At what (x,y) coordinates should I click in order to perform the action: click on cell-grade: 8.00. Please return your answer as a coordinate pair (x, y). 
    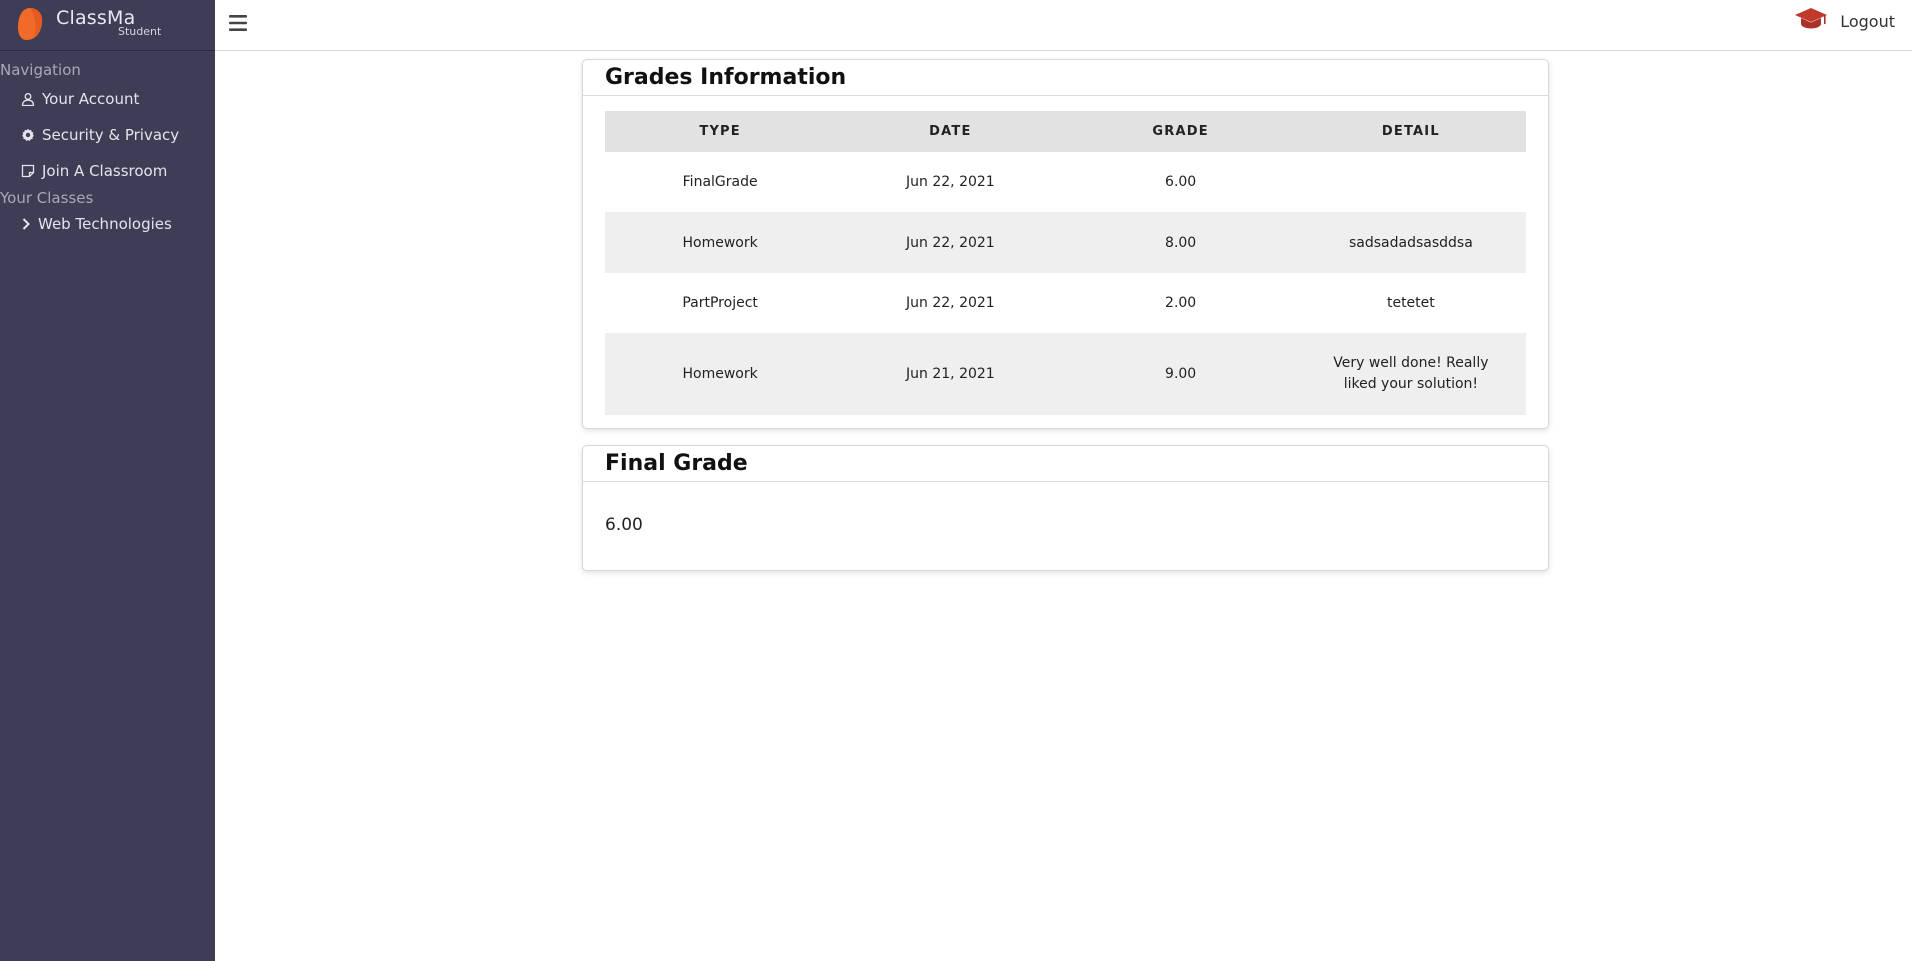
    Looking at the image, I should click on (1180, 242).